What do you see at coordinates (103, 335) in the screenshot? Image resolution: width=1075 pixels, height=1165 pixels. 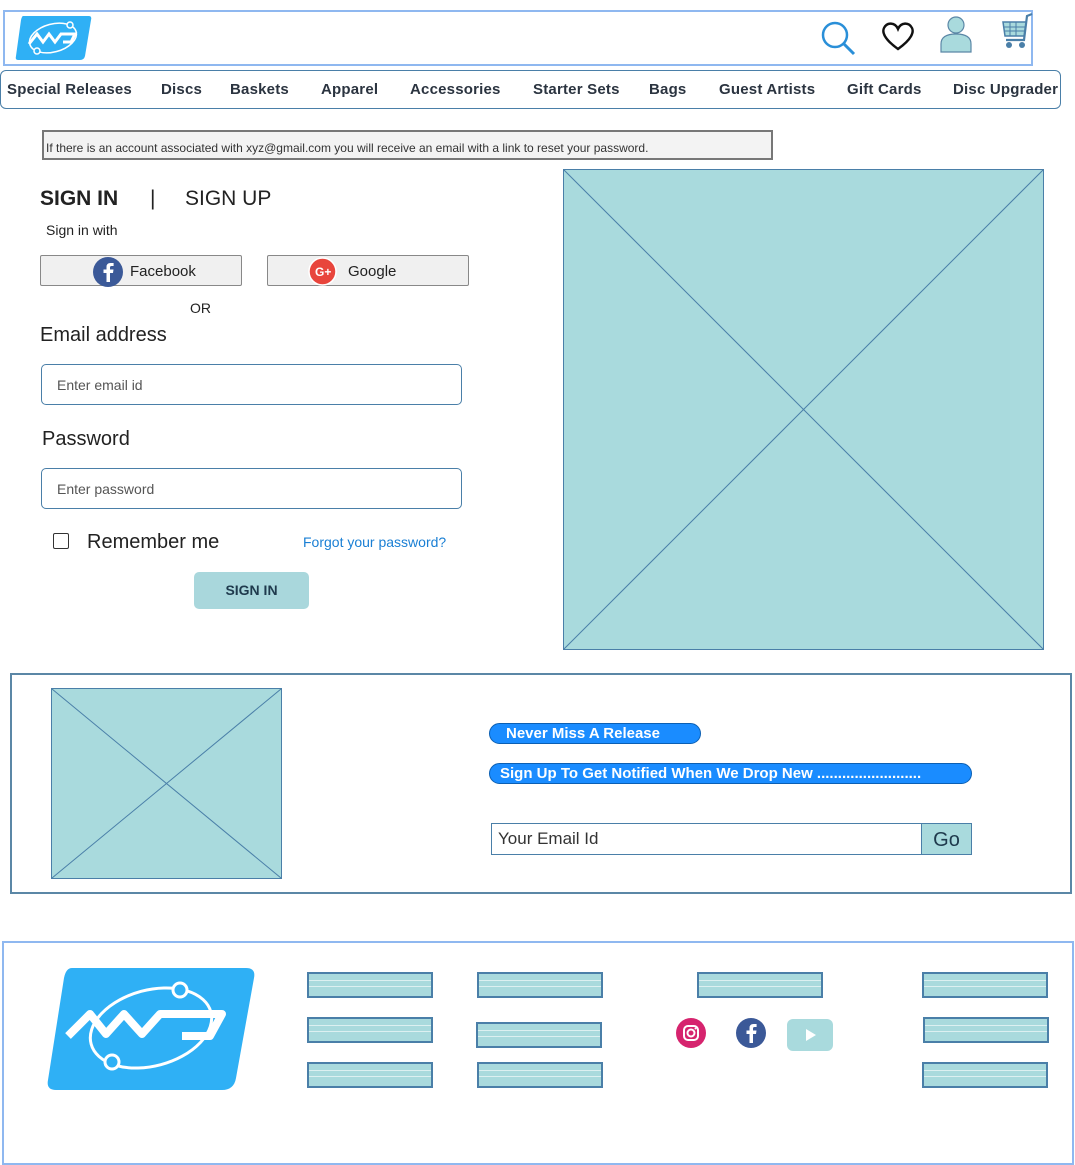 I see `email-label: Email address` at bounding box center [103, 335].